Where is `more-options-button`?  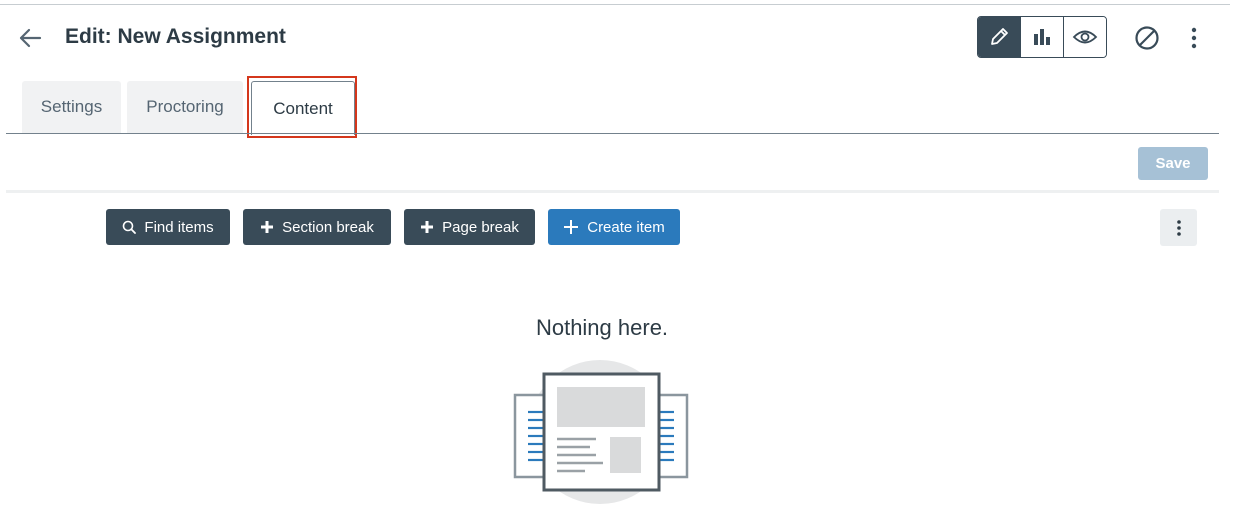
more-options-button is located at coordinates (1194, 38).